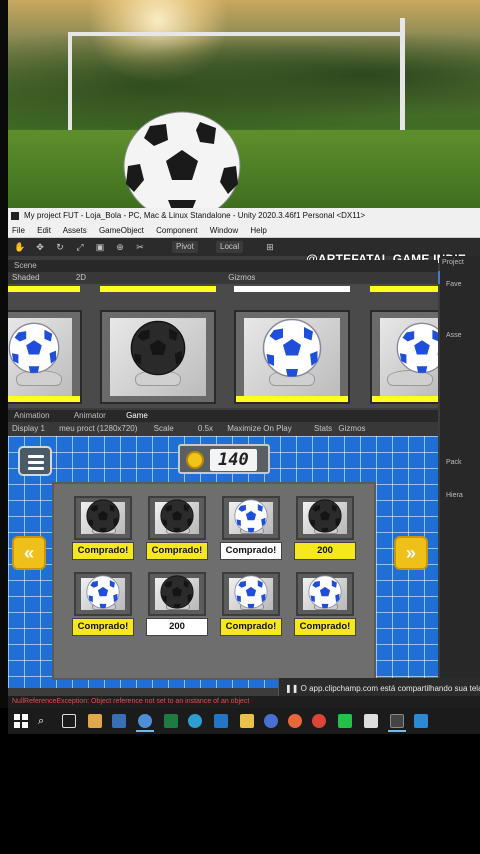  Describe the element at coordinates (185, 247) in the screenshot. I see `pivot-toggle: Pivot` at that location.